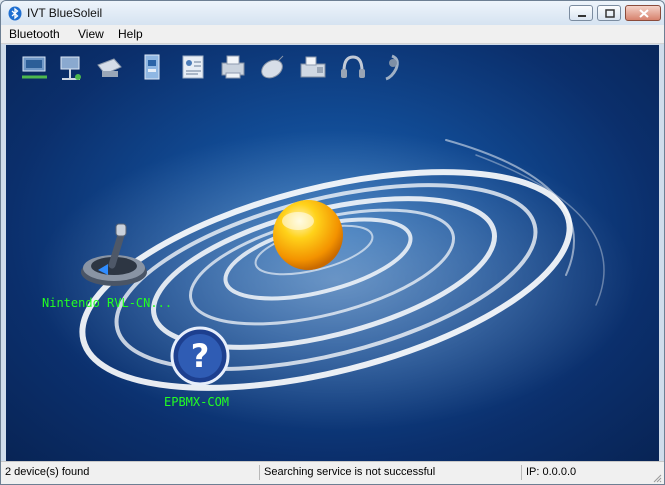 Image resolution: width=665 pixels, height=485 pixels. What do you see at coordinates (391, 68) in the screenshot?
I see `headset-icon` at bounding box center [391, 68].